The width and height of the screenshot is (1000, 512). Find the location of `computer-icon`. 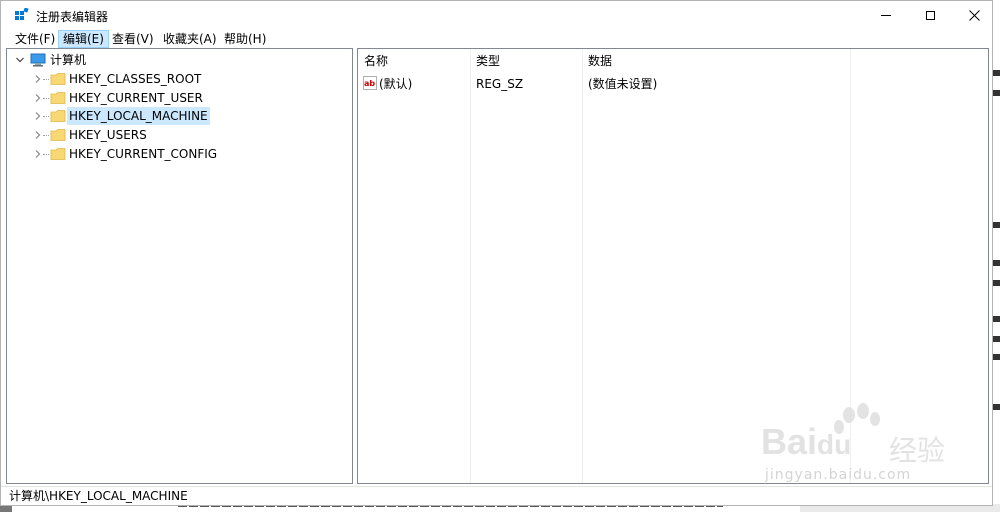

computer-icon is located at coordinates (38, 60).